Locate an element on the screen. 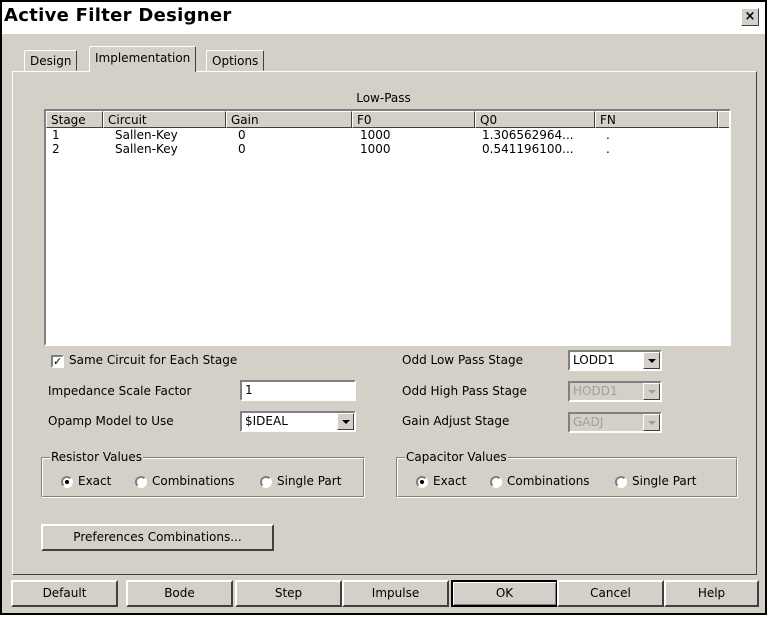 This screenshot has width=771, height=619. resistor-exact-label: Exact is located at coordinates (95, 481).